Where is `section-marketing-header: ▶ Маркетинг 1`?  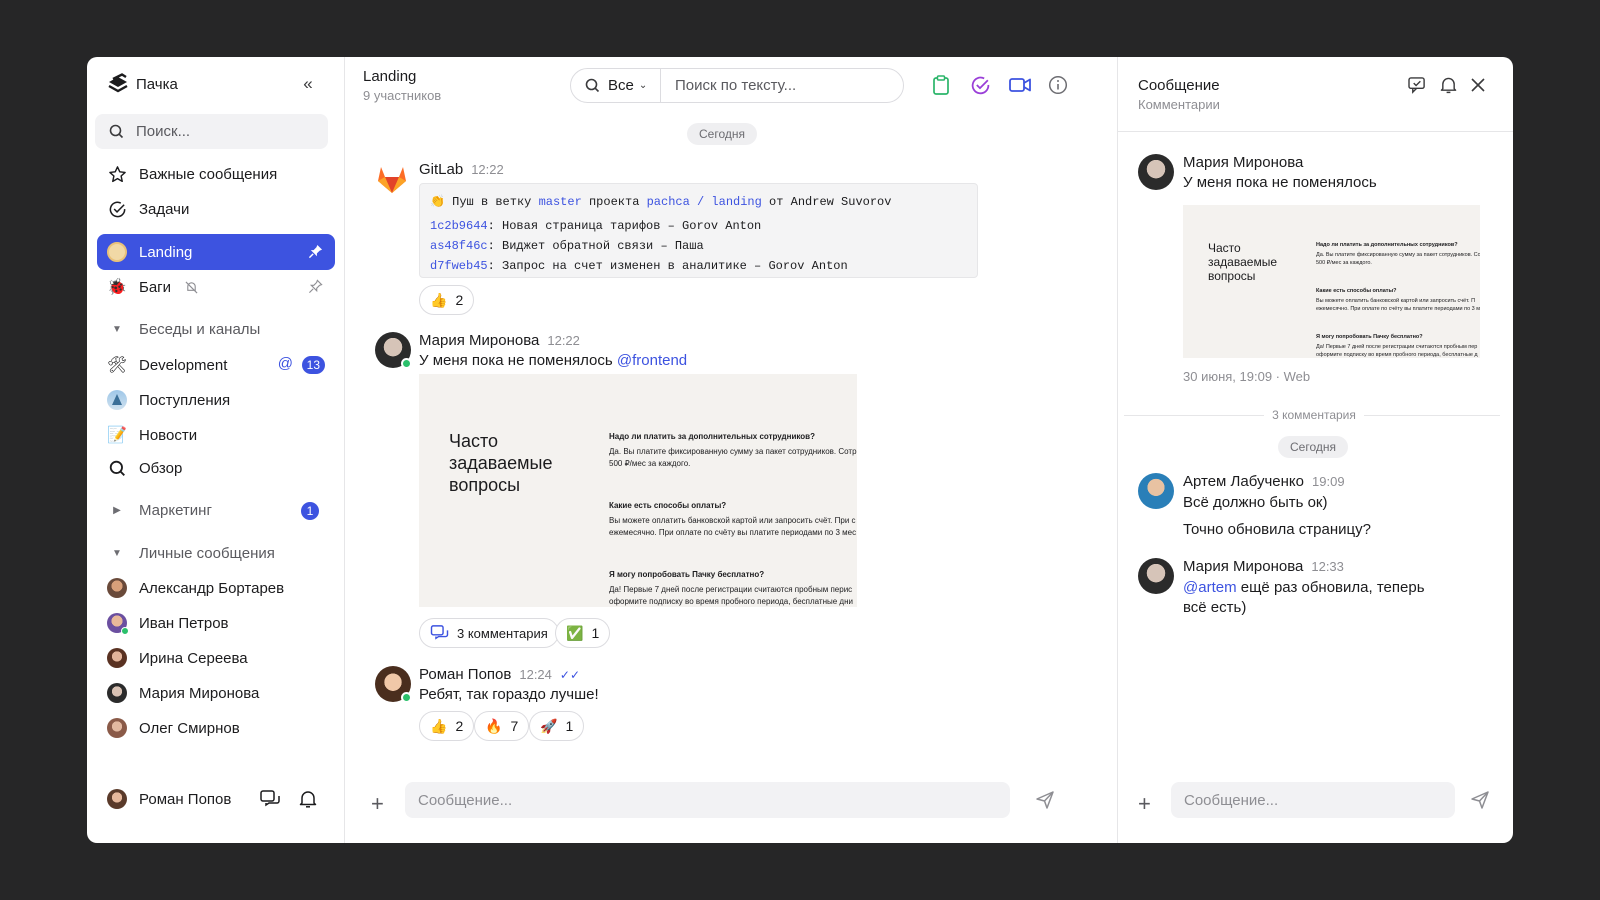
section-marketing-header: ▶ Маркетинг 1 is located at coordinates (213, 511).